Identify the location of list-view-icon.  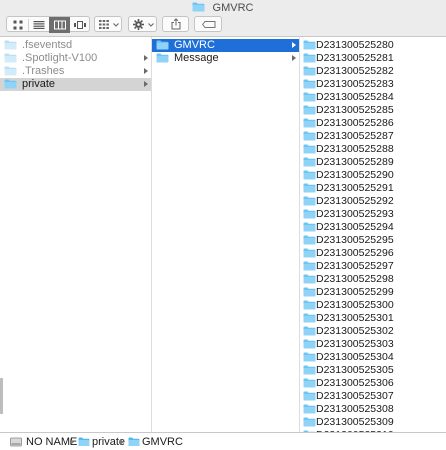
(38, 25).